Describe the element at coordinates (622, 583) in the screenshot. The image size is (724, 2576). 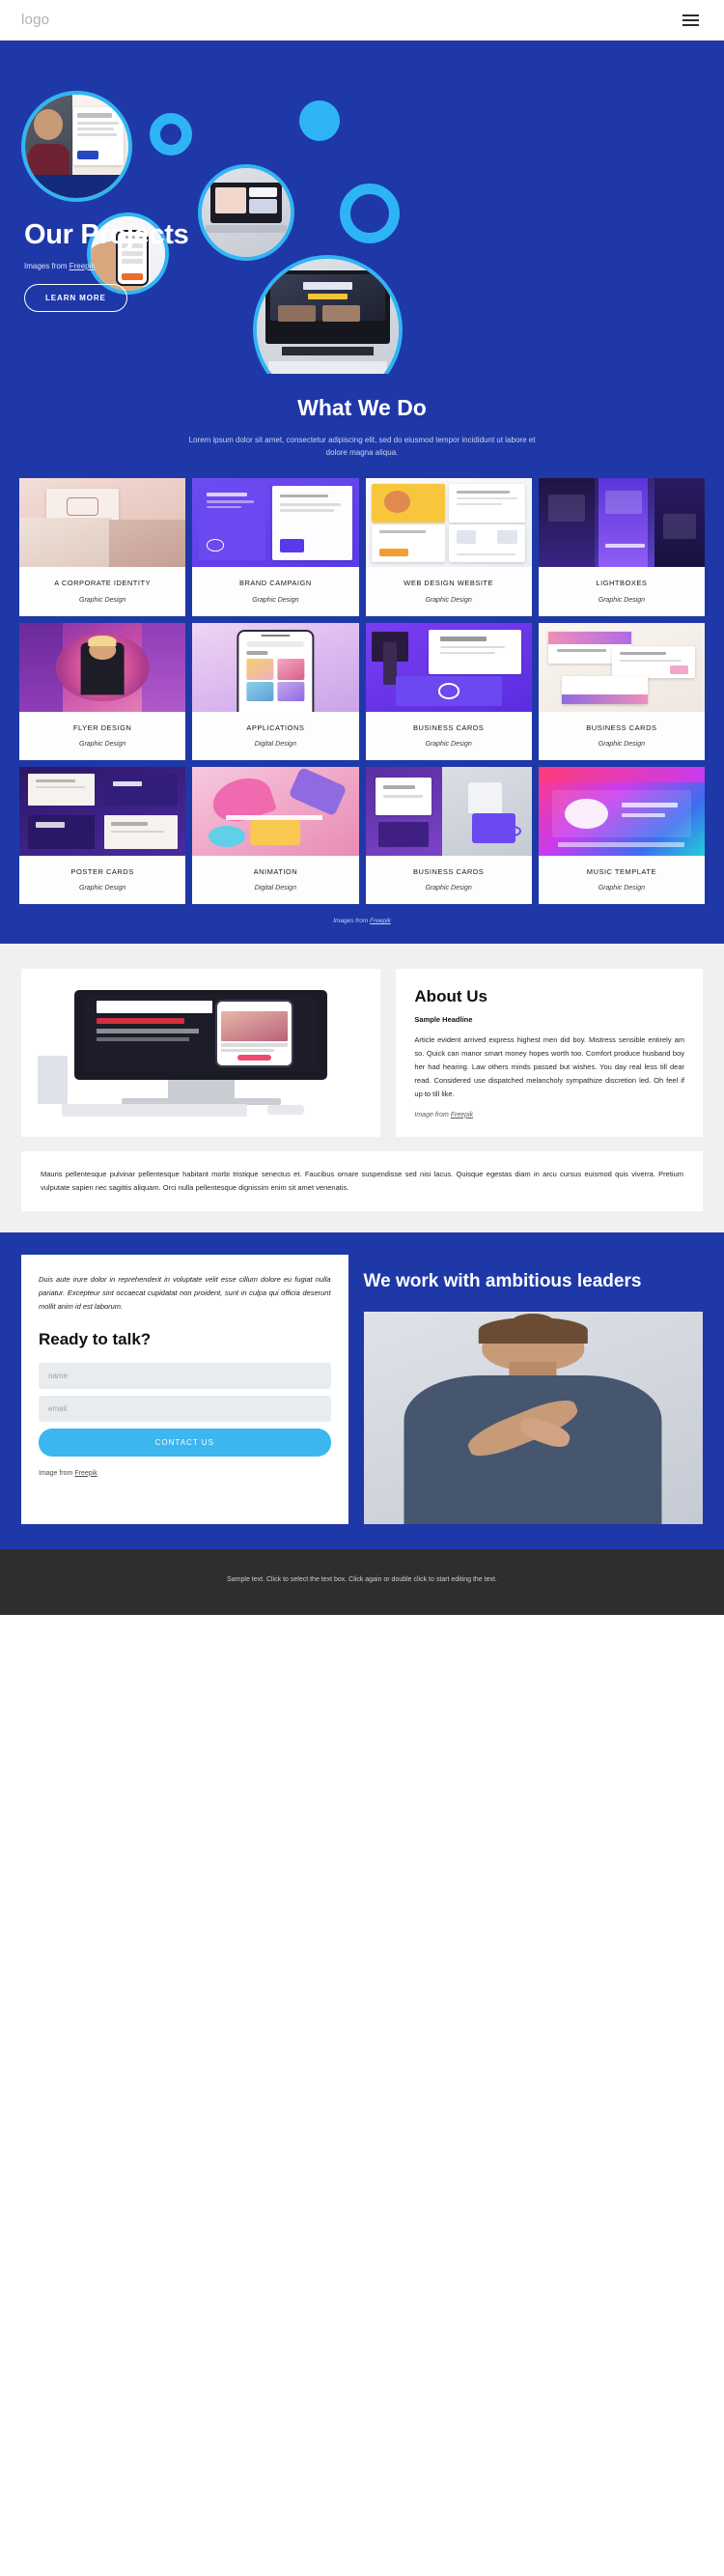
I see `project-title: LIGHTBOXES` at that location.